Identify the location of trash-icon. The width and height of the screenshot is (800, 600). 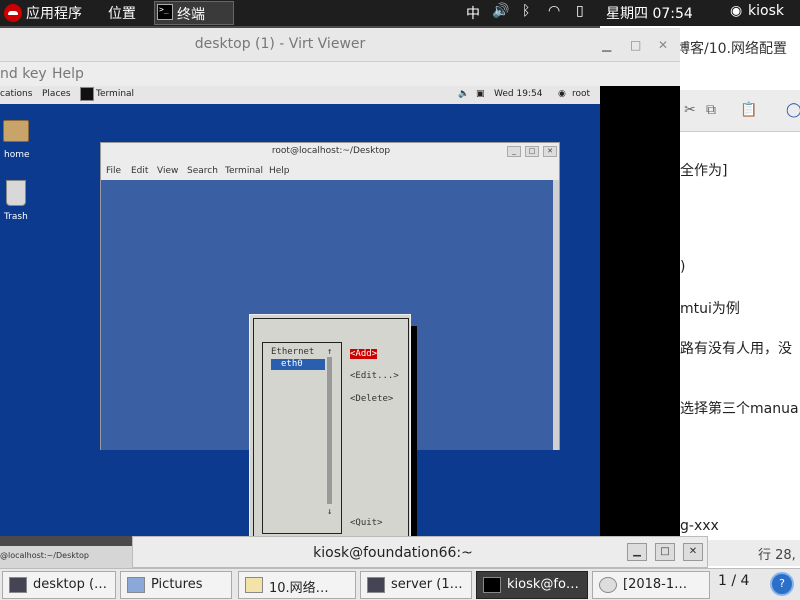
(16, 193).